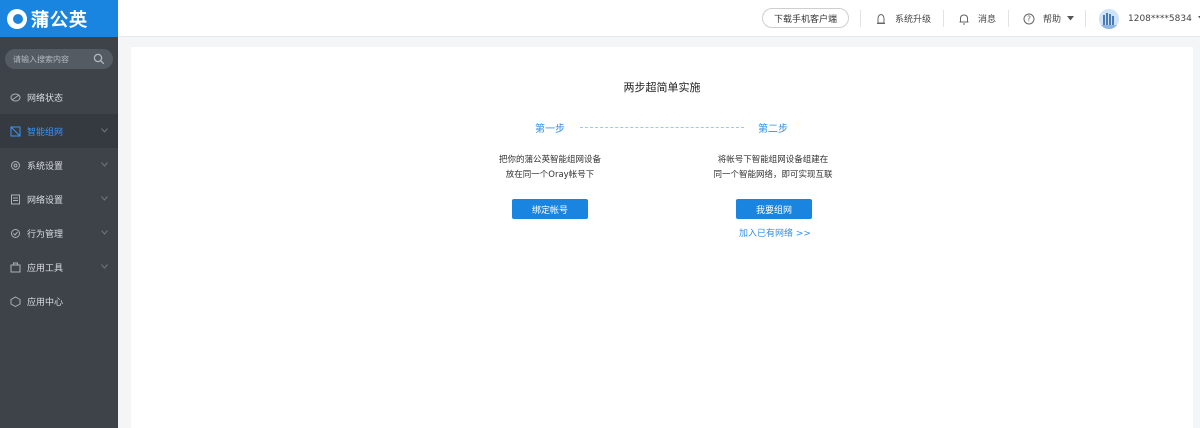 This screenshot has height=428, width=1200. What do you see at coordinates (550, 129) in the screenshot?
I see `step-one-label: 第一步` at bounding box center [550, 129].